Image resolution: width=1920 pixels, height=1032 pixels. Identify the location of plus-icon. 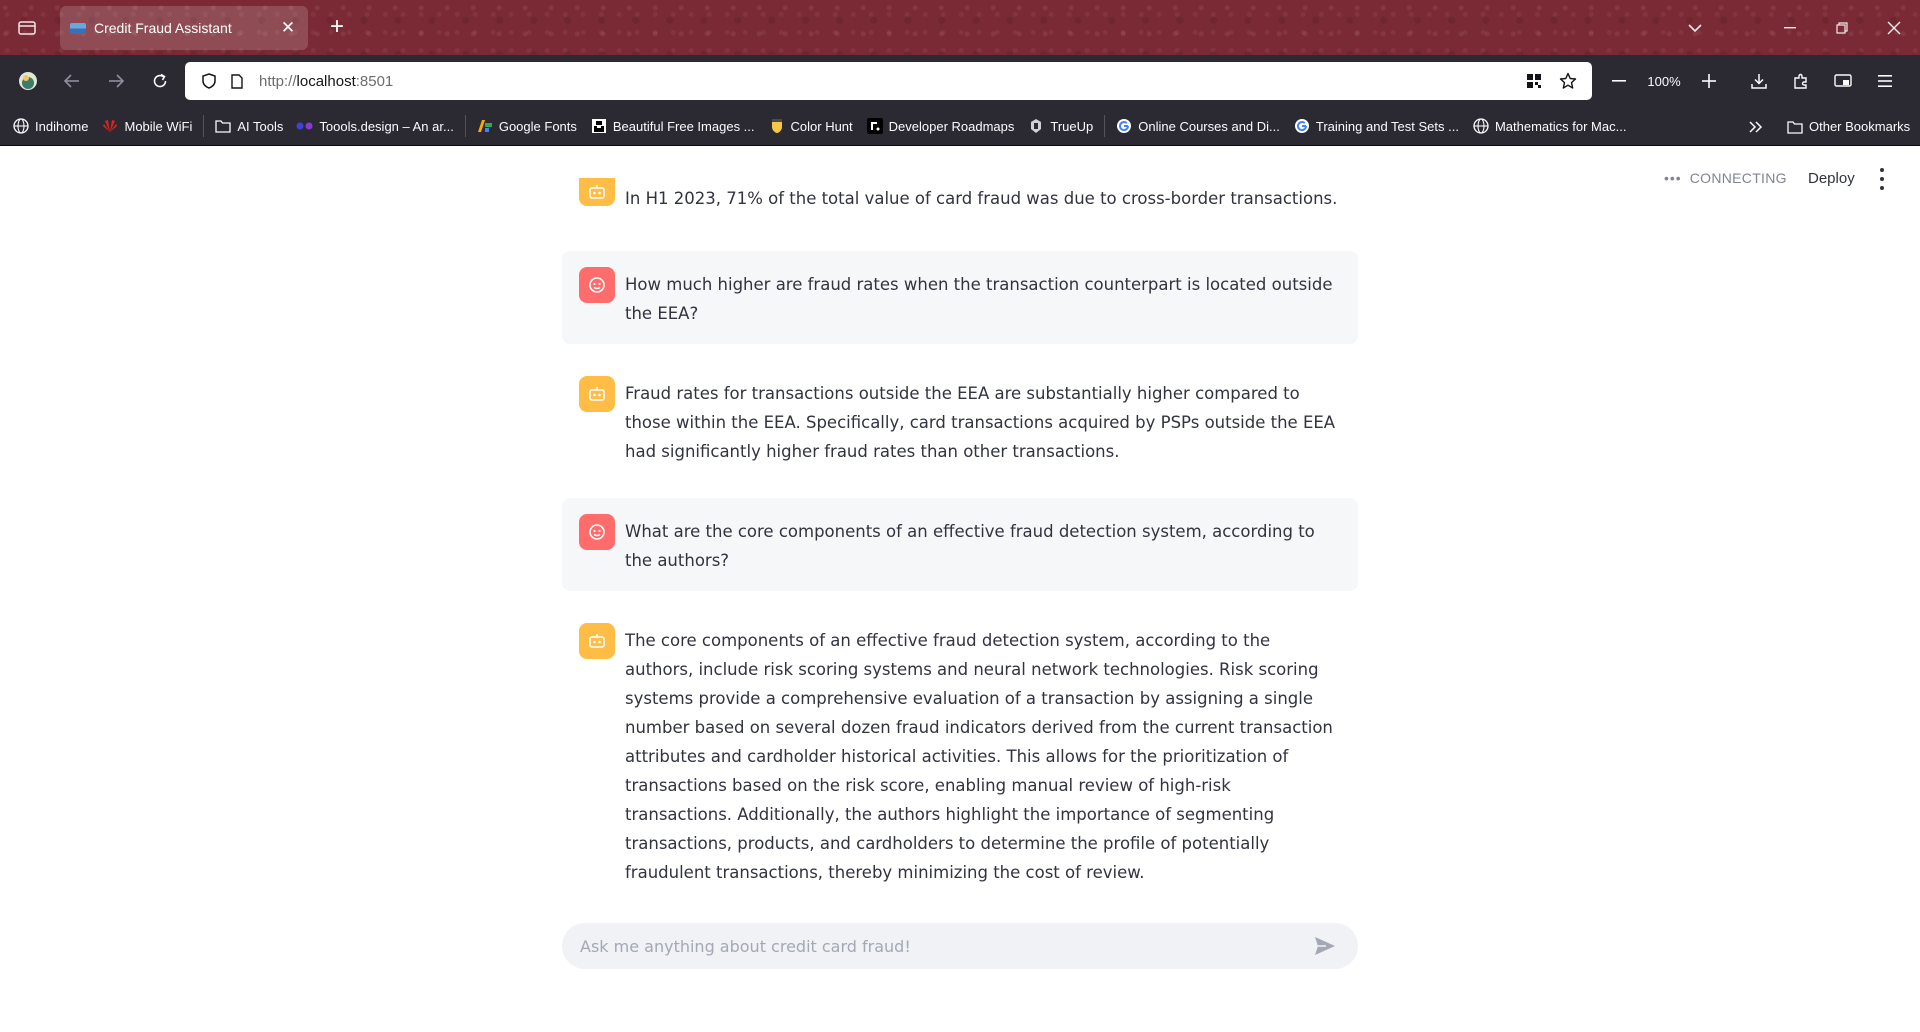
(1709, 81).